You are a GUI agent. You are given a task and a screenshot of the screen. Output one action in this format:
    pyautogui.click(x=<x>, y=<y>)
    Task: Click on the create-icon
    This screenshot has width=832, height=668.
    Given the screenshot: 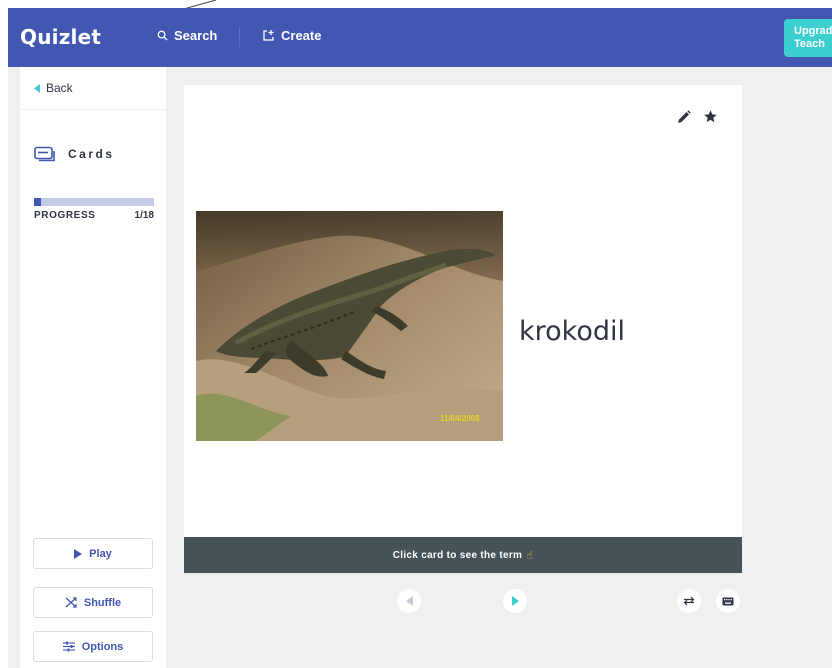 What is the action you would take?
    pyautogui.click(x=268, y=35)
    